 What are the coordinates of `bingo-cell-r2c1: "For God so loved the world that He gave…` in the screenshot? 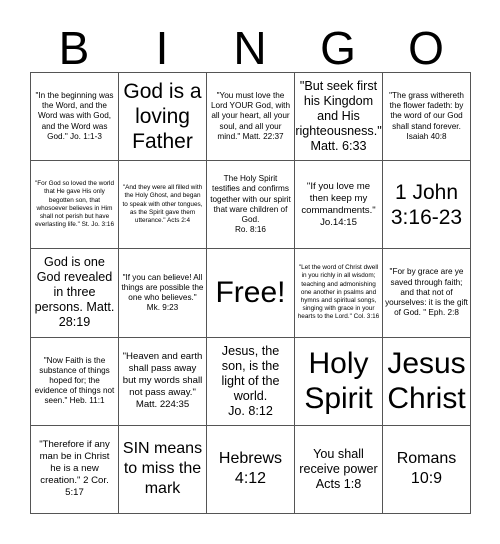 It's located at (75, 205).